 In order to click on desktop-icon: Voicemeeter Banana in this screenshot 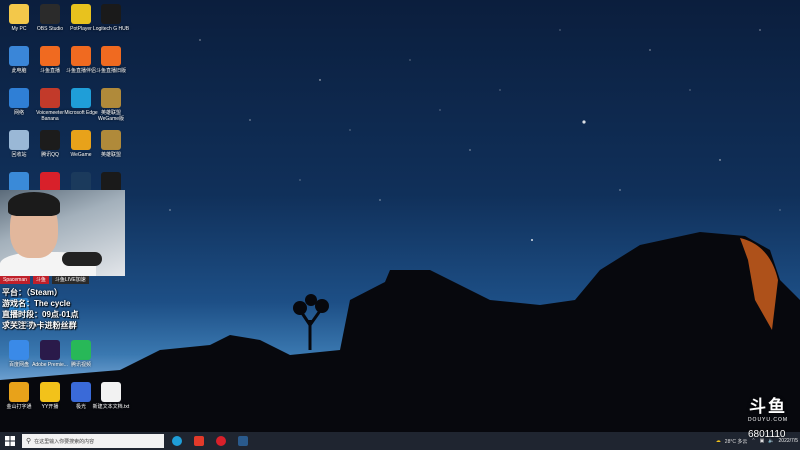, I will do `click(50, 105)`.